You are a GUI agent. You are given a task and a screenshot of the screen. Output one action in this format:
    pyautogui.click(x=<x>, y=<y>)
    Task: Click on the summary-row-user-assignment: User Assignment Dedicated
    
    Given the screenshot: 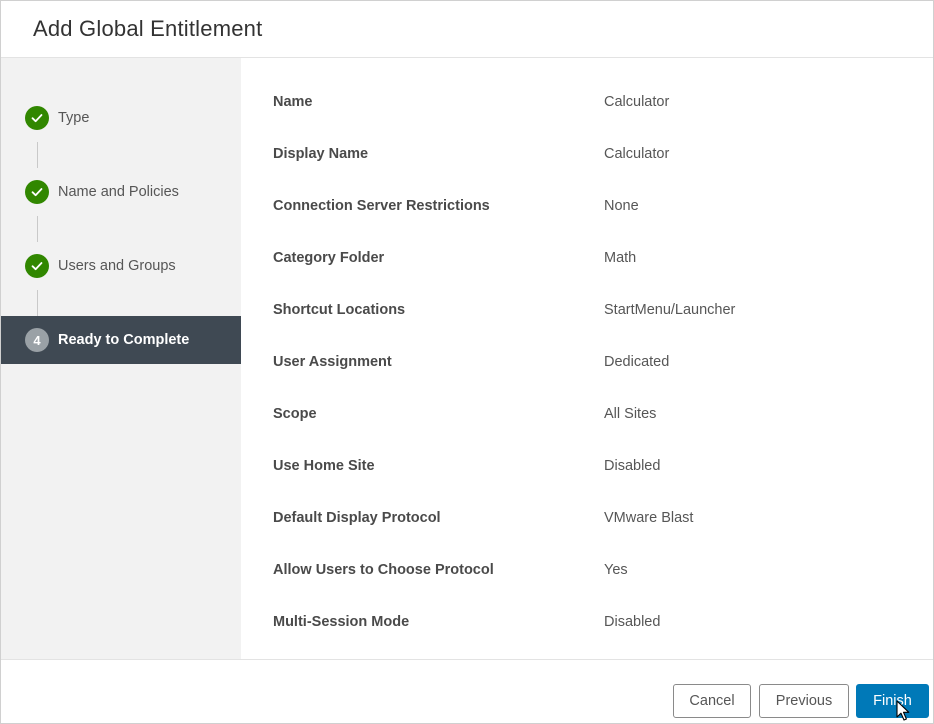 What is the action you would take?
    pyautogui.click(x=603, y=362)
    